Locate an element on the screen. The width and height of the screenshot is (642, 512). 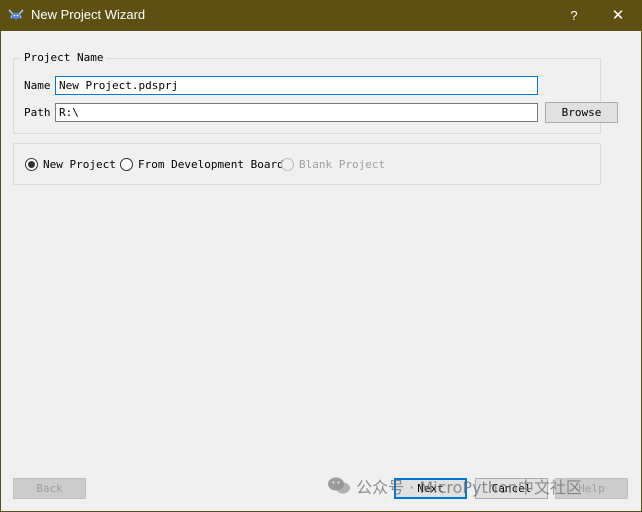
next-button: Next is located at coordinates (430, 488).